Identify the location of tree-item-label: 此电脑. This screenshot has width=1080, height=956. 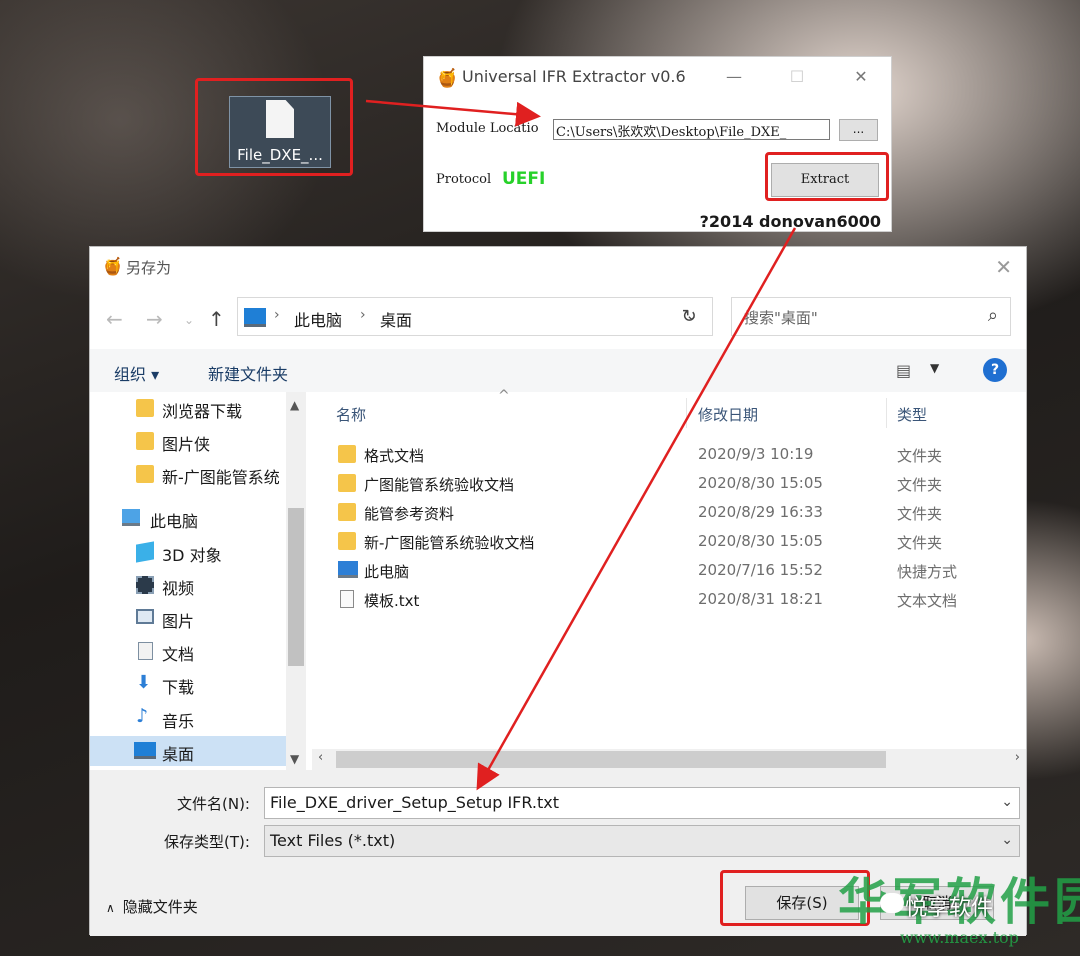
(174, 521).